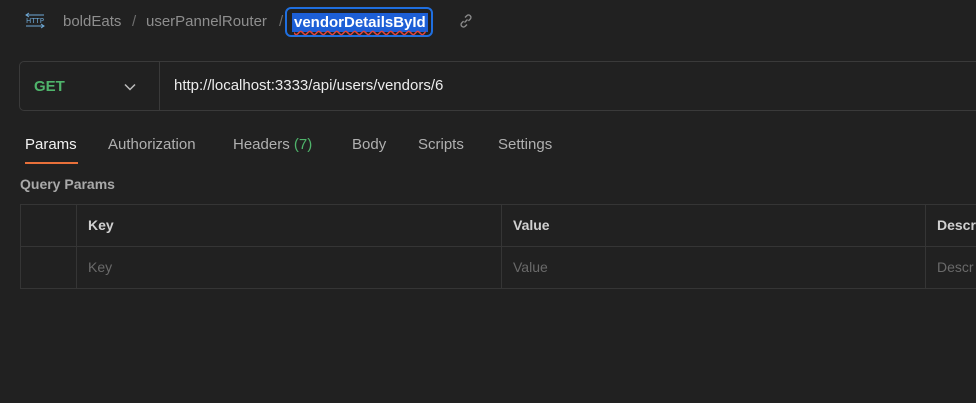 Image resolution: width=976 pixels, height=403 pixels. I want to click on method-label: GET, so click(49, 86).